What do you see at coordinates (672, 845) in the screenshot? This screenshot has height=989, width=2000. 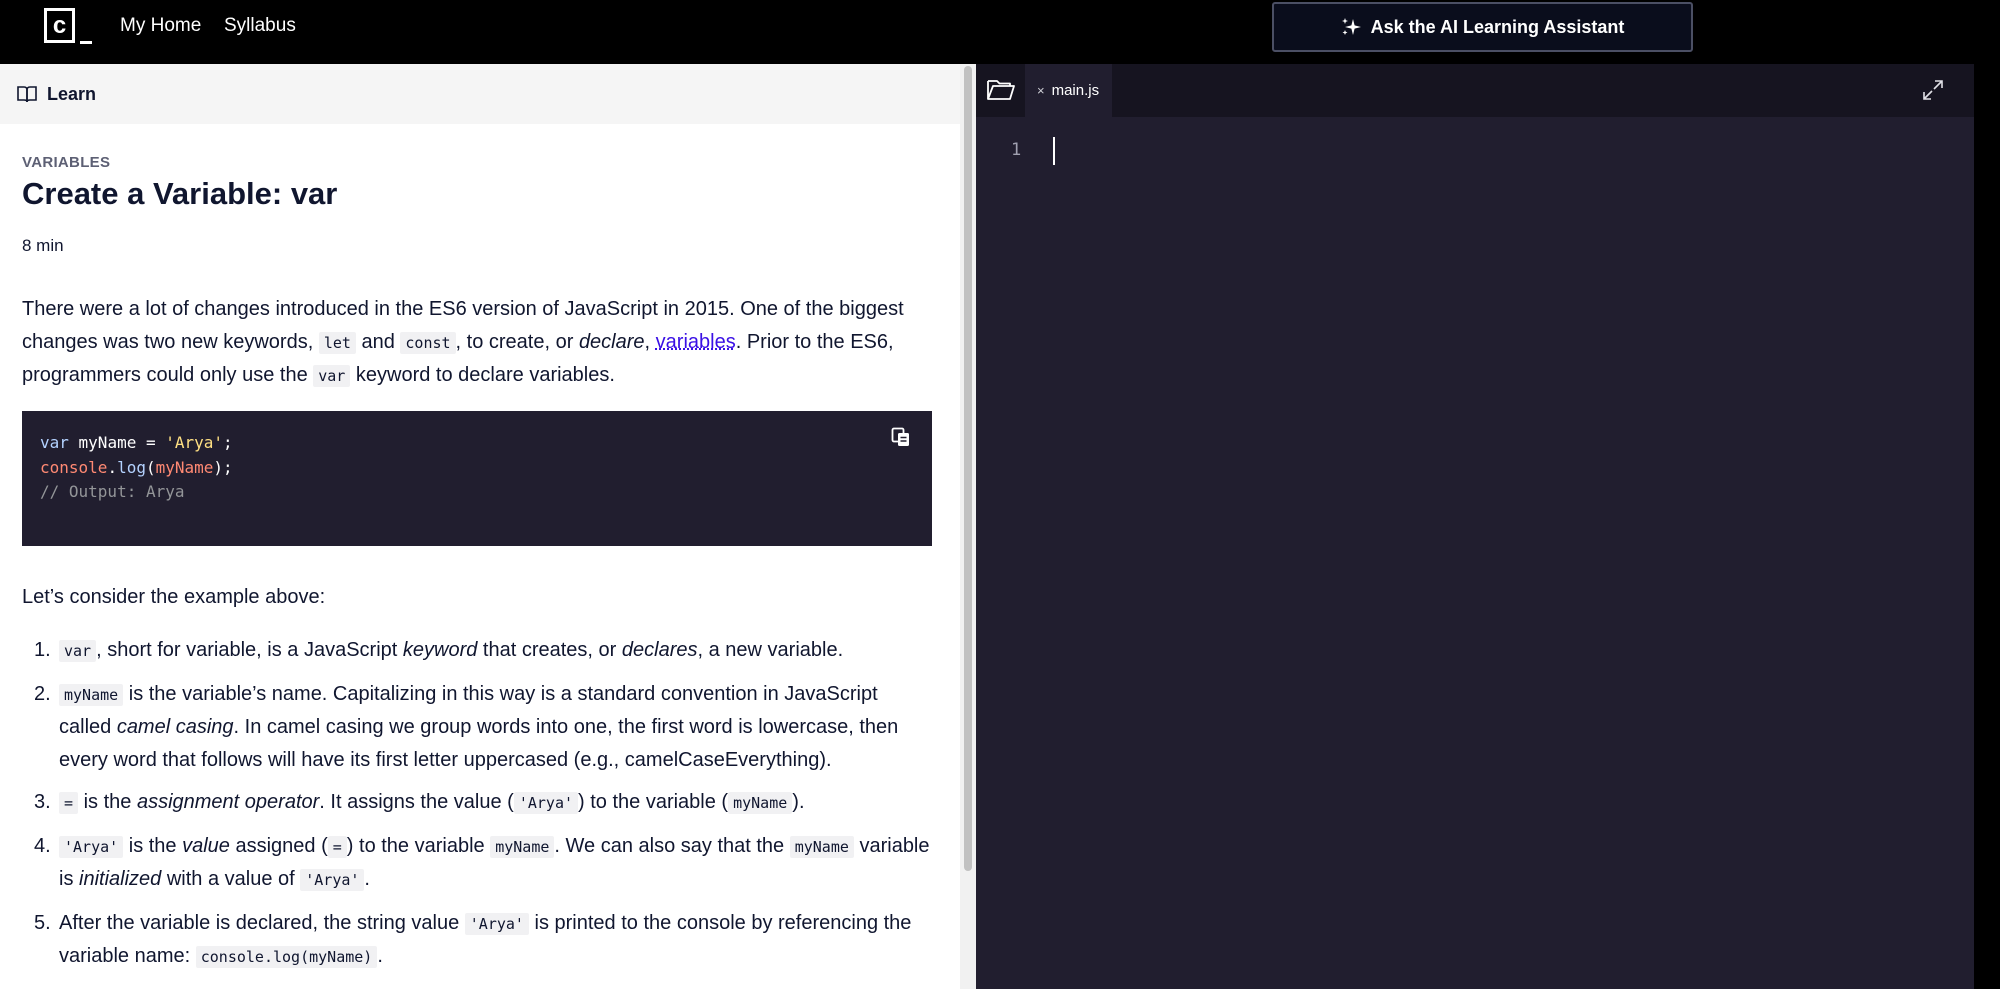 I see `list-text: . We can also say that the` at bounding box center [672, 845].